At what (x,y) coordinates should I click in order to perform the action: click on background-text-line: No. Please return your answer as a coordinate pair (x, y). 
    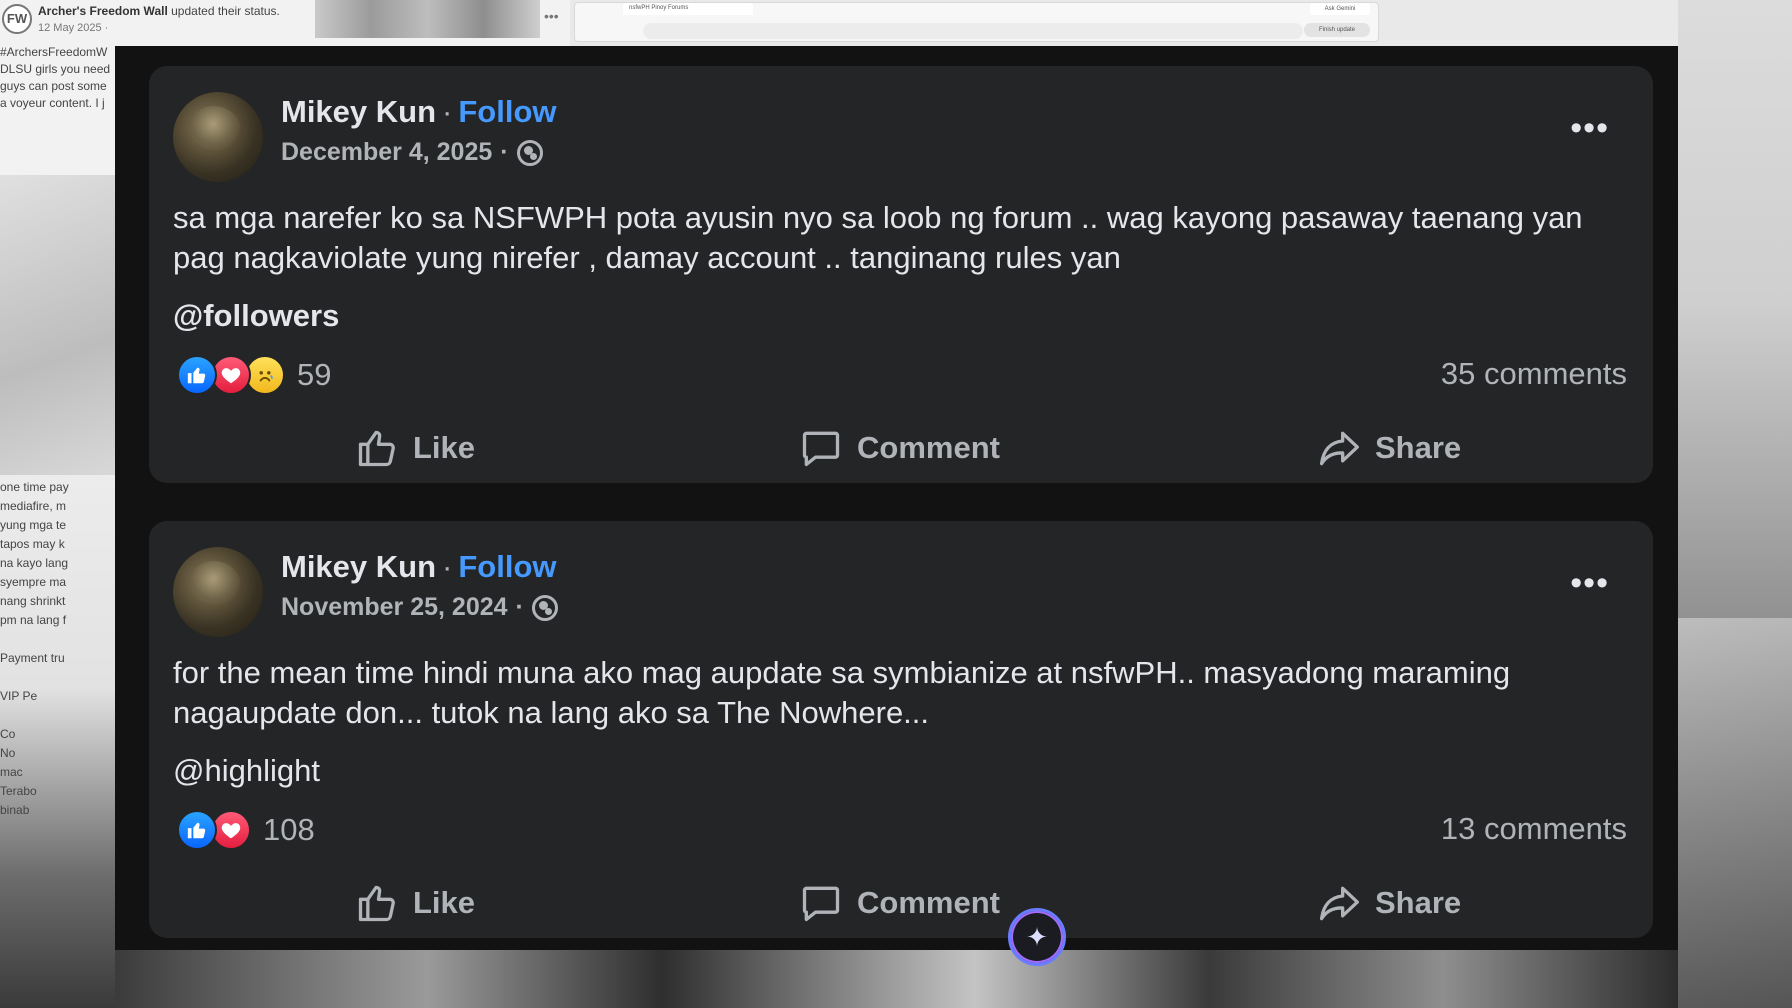
    Looking at the image, I should click on (8, 753).